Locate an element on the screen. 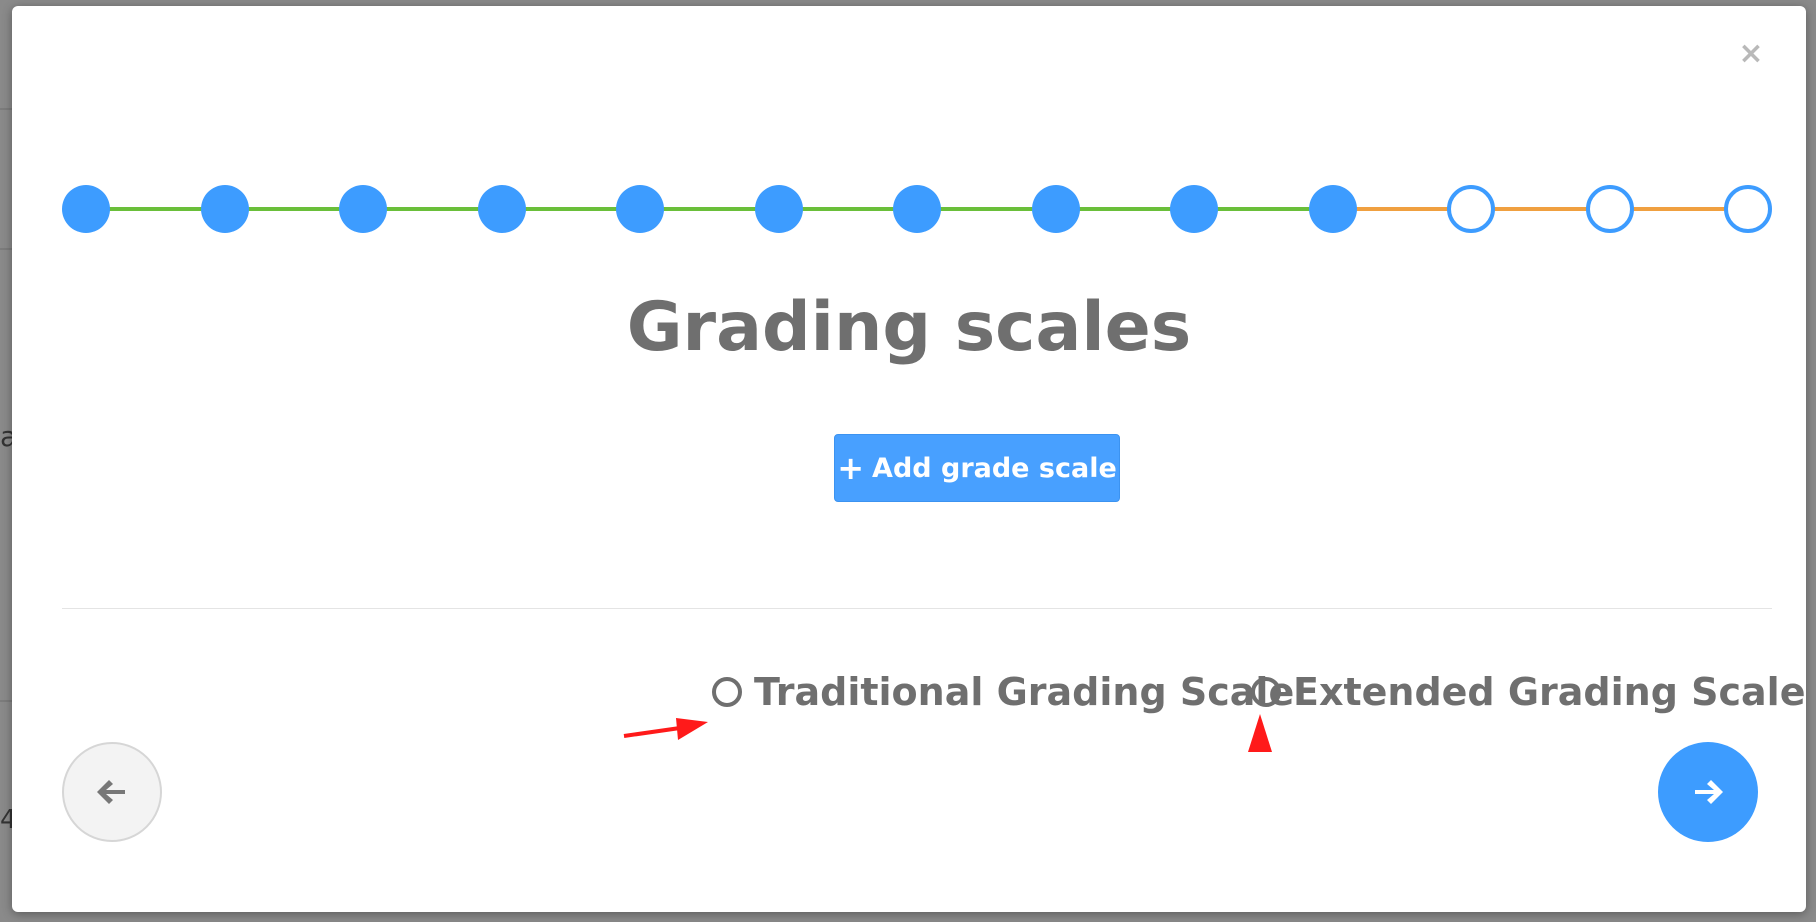  next-button is located at coordinates (1708, 792).